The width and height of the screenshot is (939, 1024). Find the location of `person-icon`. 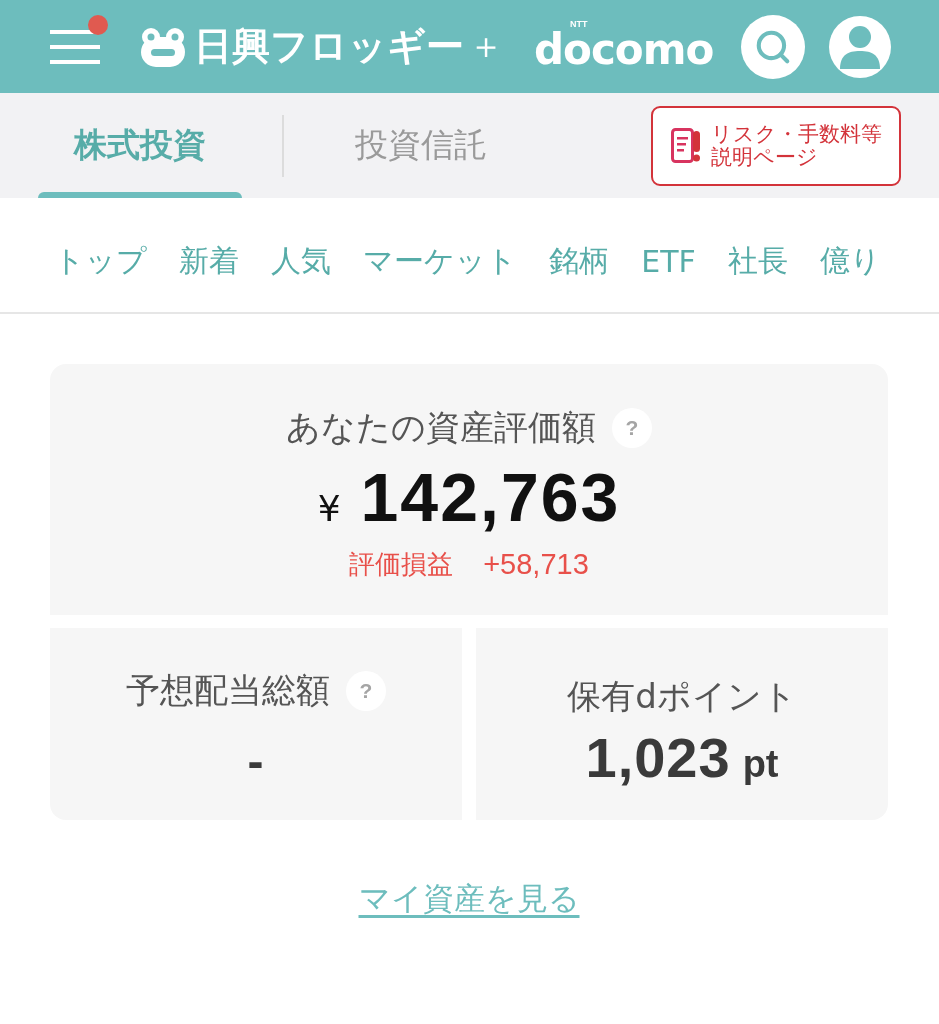

person-icon is located at coordinates (860, 46).